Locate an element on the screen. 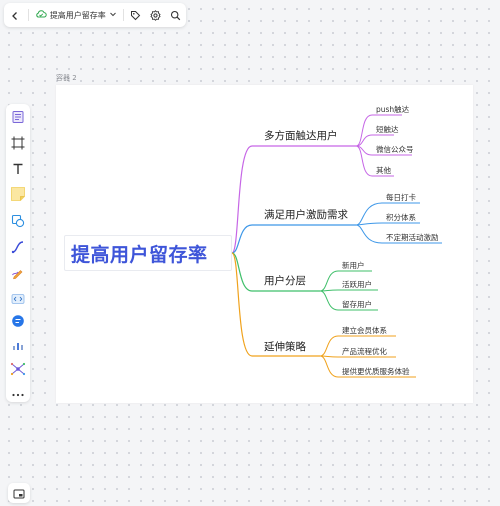 This screenshot has height=506, width=500. tag-icon is located at coordinates (135, 15).